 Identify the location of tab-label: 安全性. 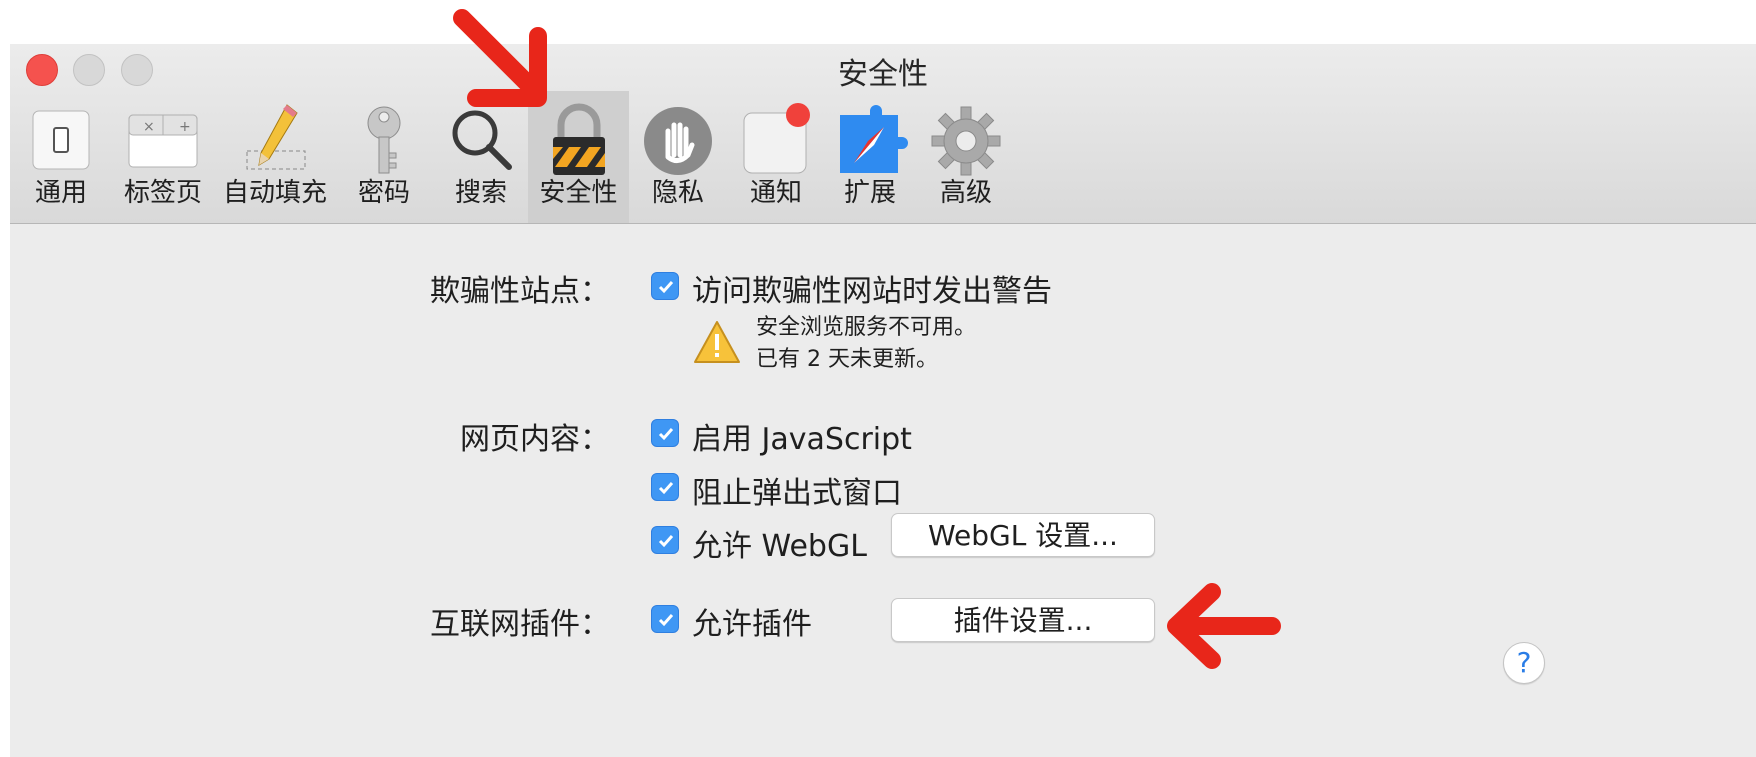
(578, 193).